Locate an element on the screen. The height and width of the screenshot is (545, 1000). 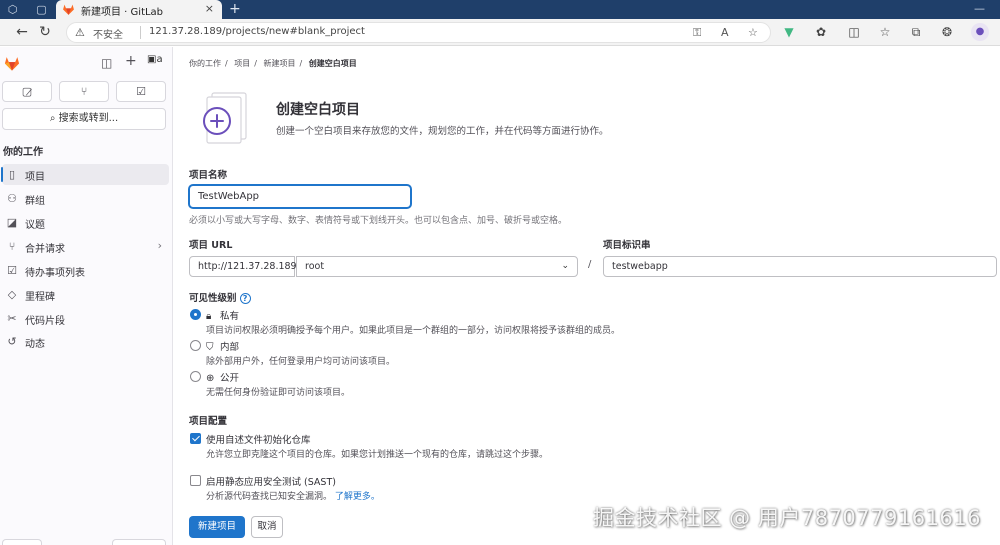
browser-tab-gitlab: 新建项目 · GitLab × is located at coordinates (139, 9).